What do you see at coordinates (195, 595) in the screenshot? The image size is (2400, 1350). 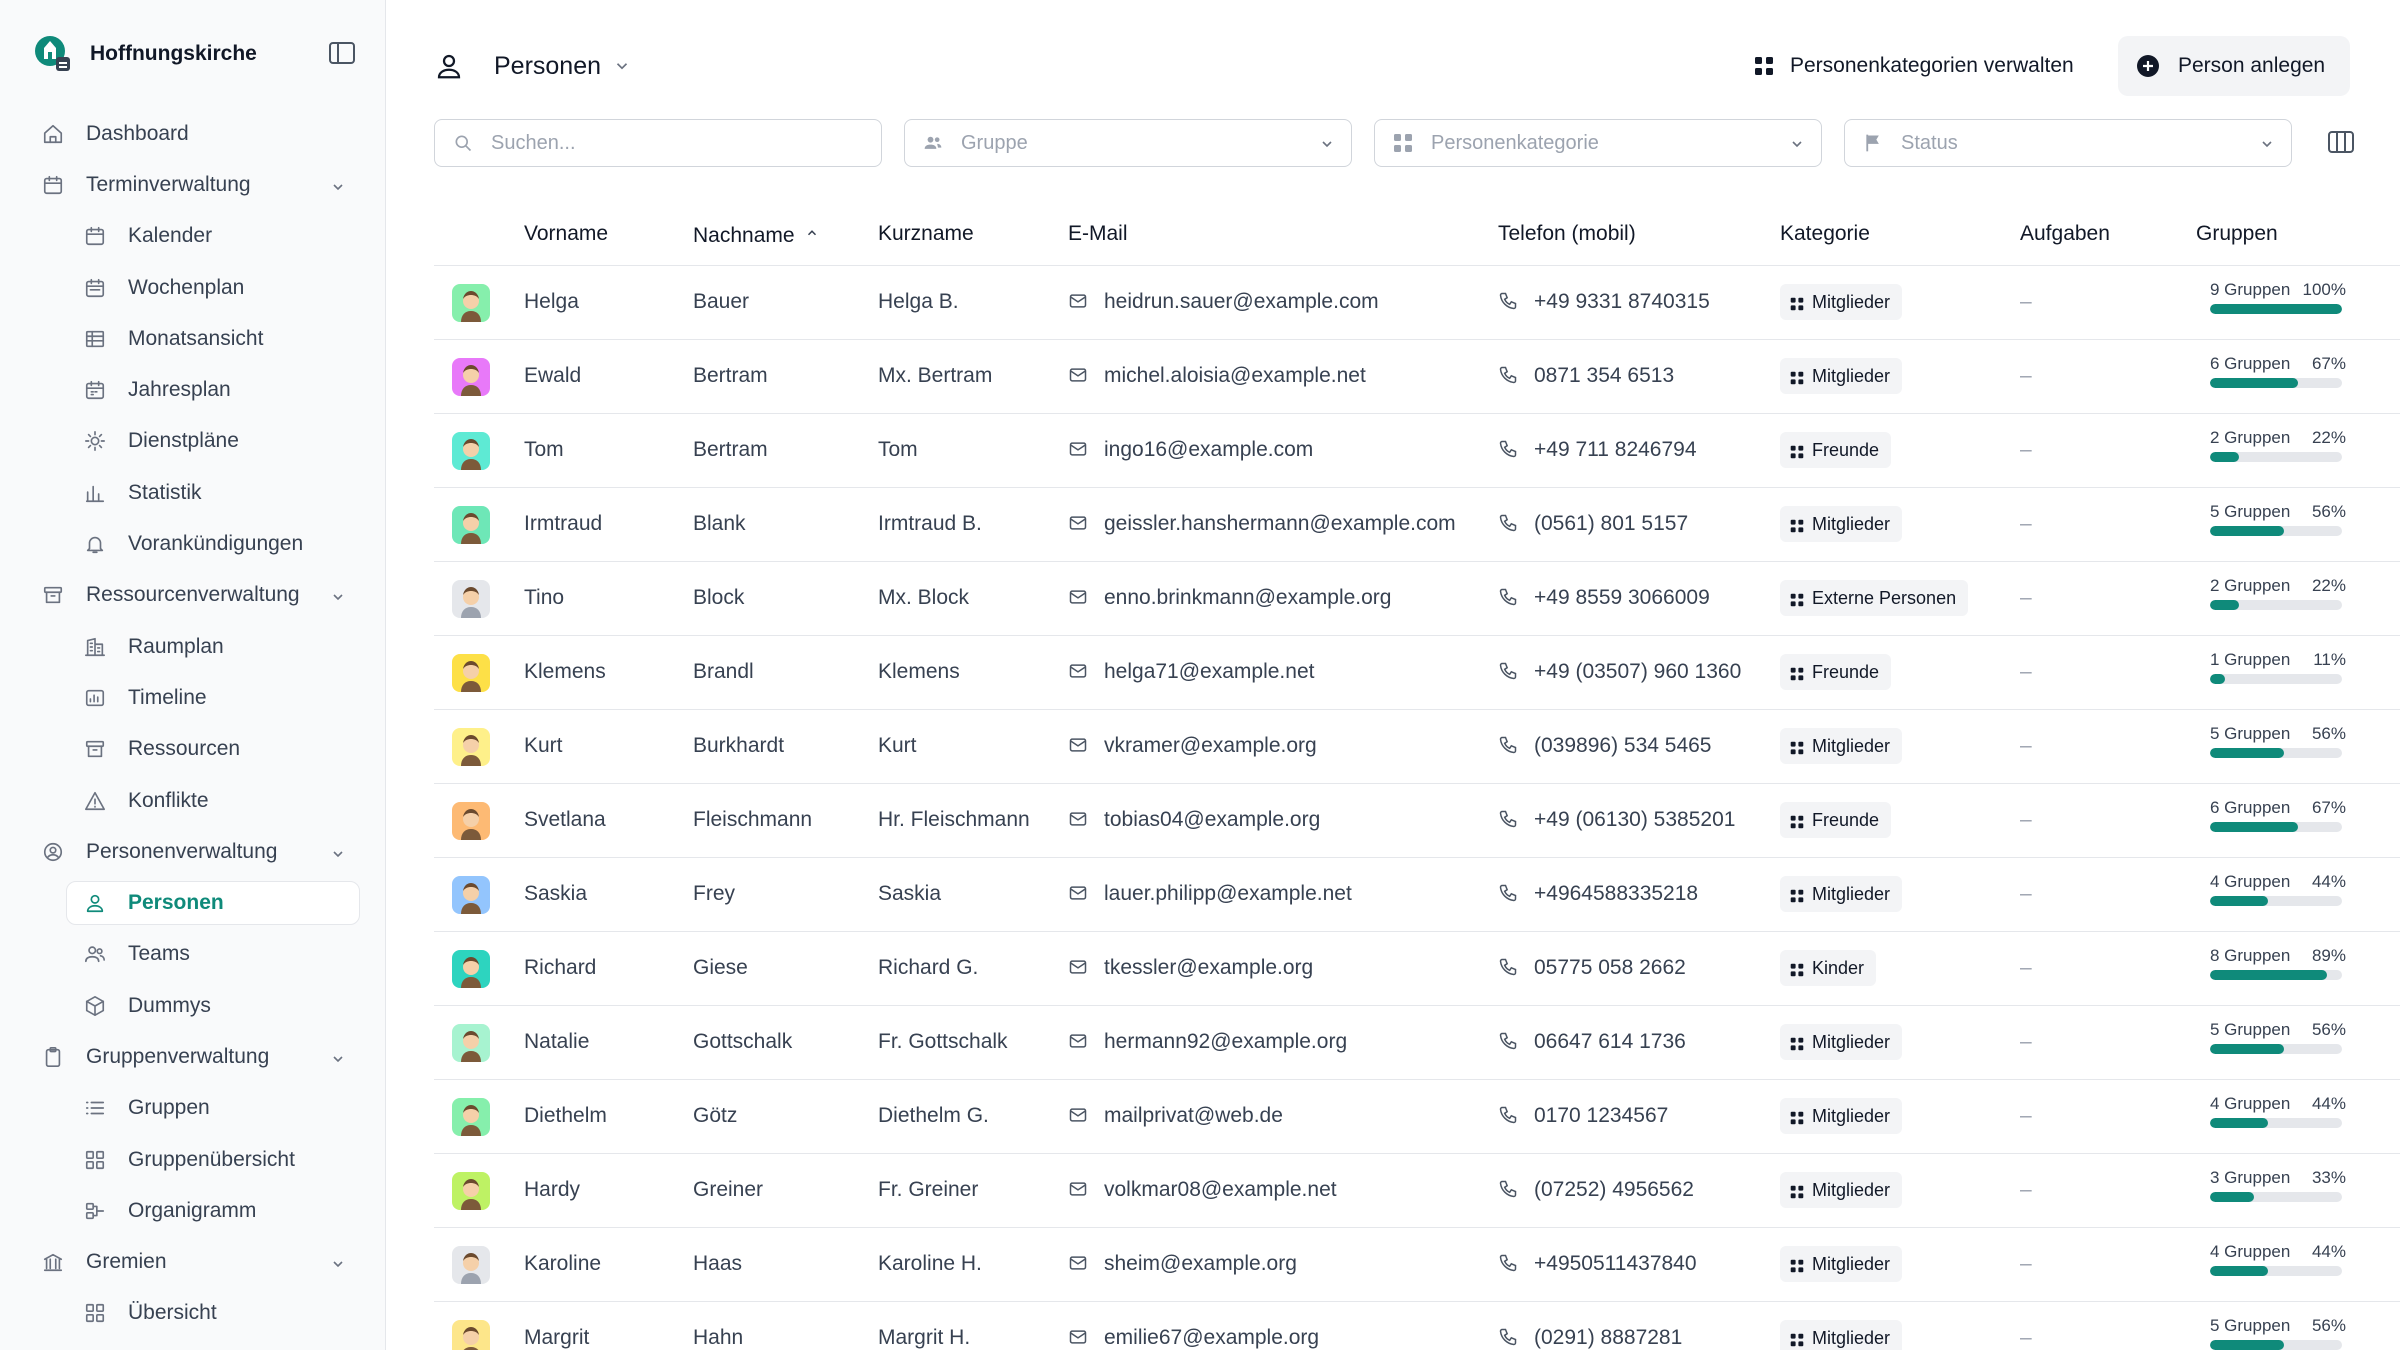 I see `sidebar-item-ressourcenverwaltung: Ressourcenverwaltung` at bounding box center [195, 595].